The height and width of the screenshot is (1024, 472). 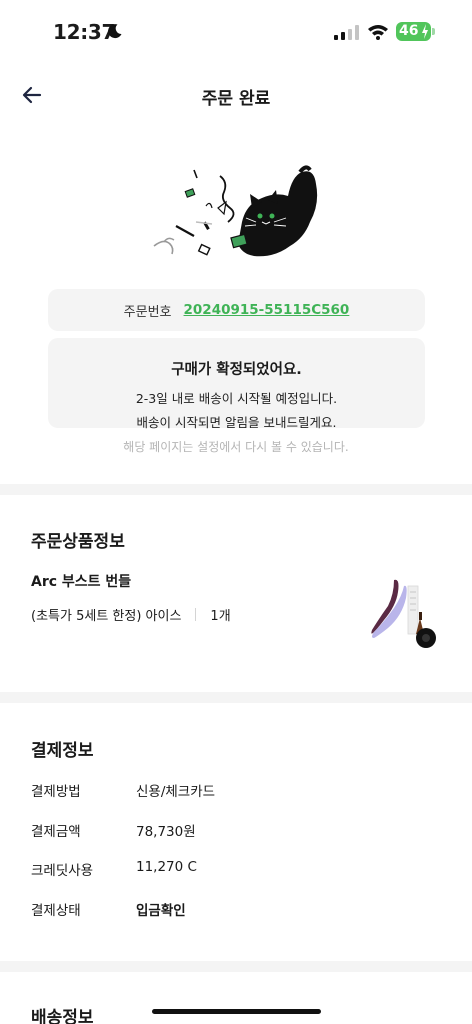 What do you see at coordinates (236, 447) in the screenshot?
I see `settings-note: 해당 페이지는 설정에서 다시 볼 수 있습니다.` at bounding box center [236, 447].